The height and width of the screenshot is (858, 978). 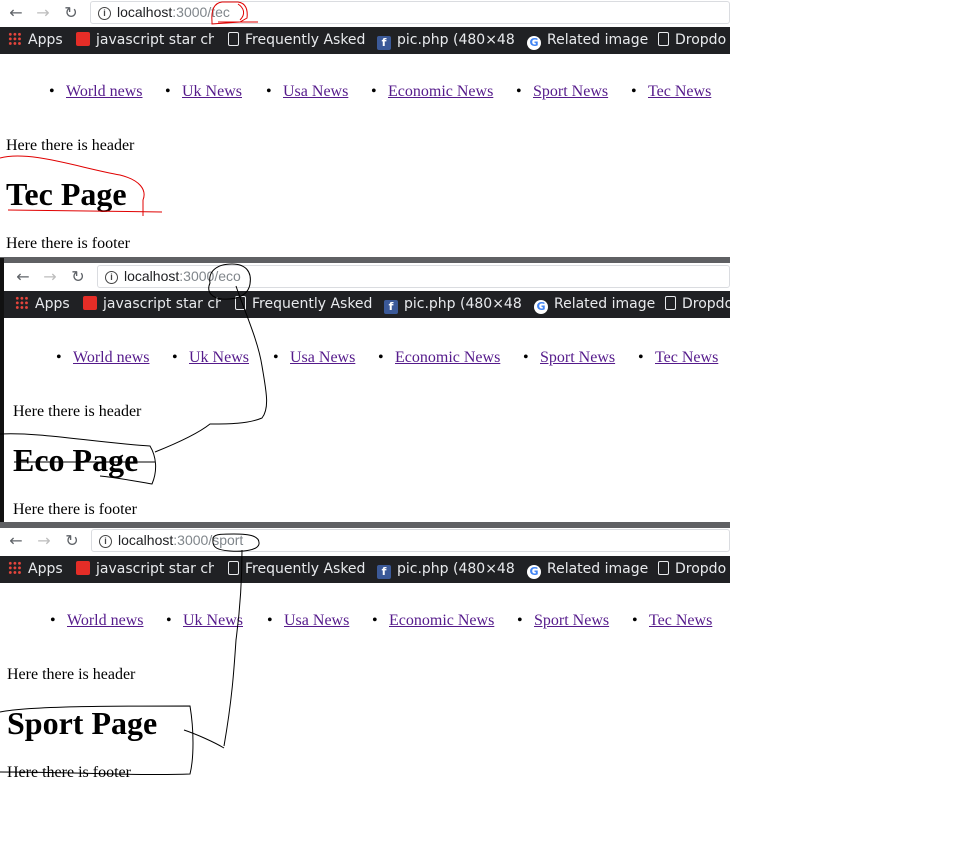 What do you see at coordinates (413, 276) in the screenshot?
I see `address-bar: i localhost:3000/eco` at bounding box center [413, 276].